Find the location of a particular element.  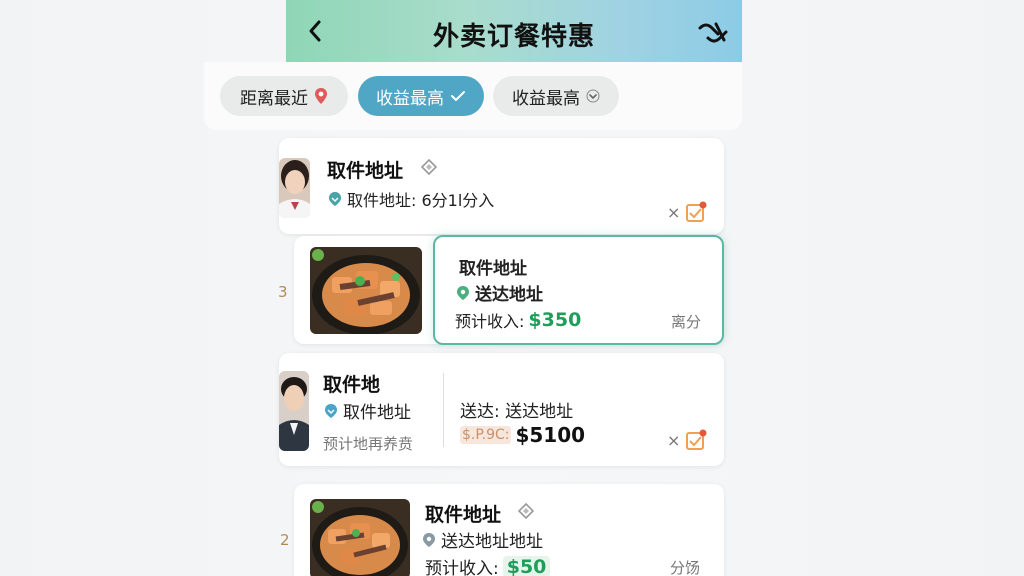

order-card: 取件地 取件地址 预计地再养贲 送达: 送达地址 $.P.9C: $5100 × is located at coordinates (501, 409).